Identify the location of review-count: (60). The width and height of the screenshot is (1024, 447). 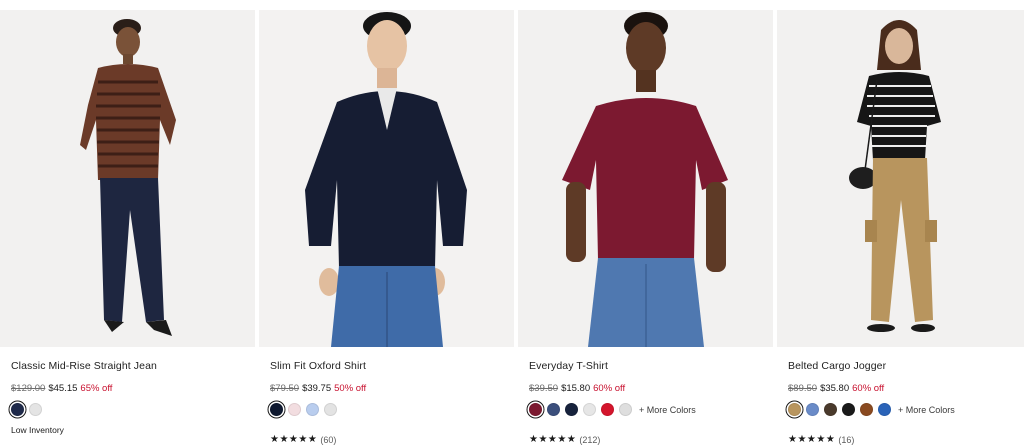
(328, 439).